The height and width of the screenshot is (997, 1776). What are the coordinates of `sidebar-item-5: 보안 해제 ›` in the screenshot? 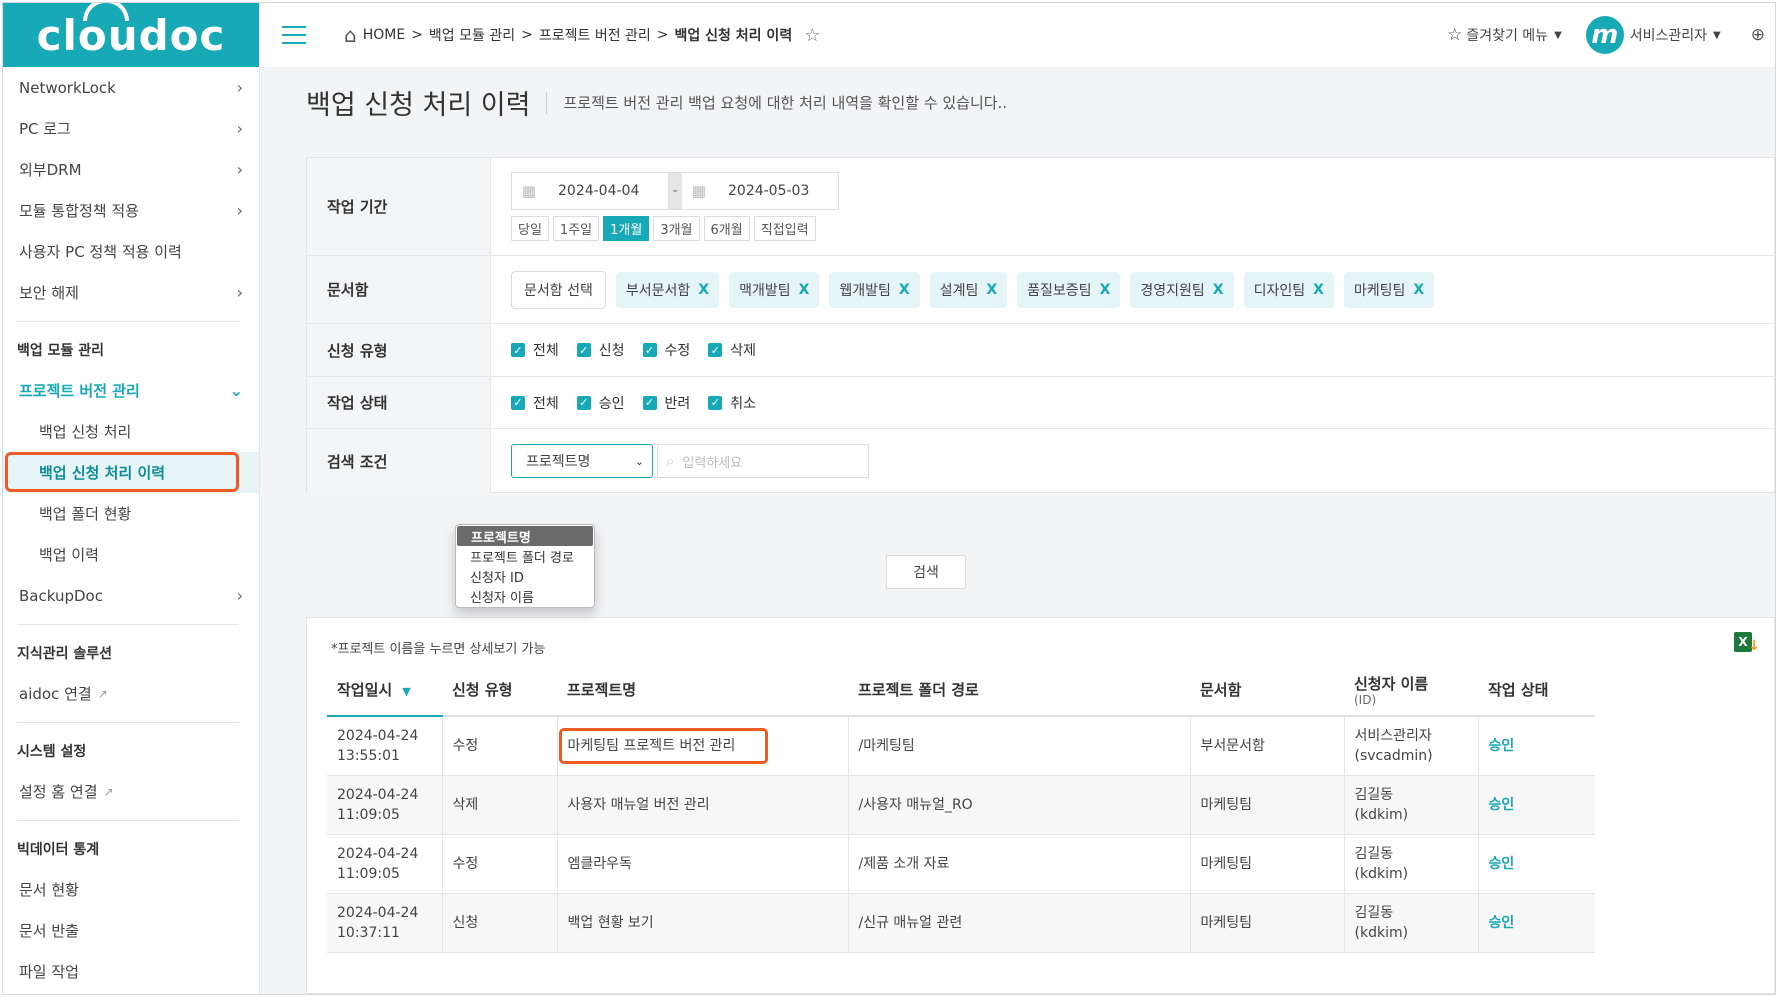 It's located at (131, 292).